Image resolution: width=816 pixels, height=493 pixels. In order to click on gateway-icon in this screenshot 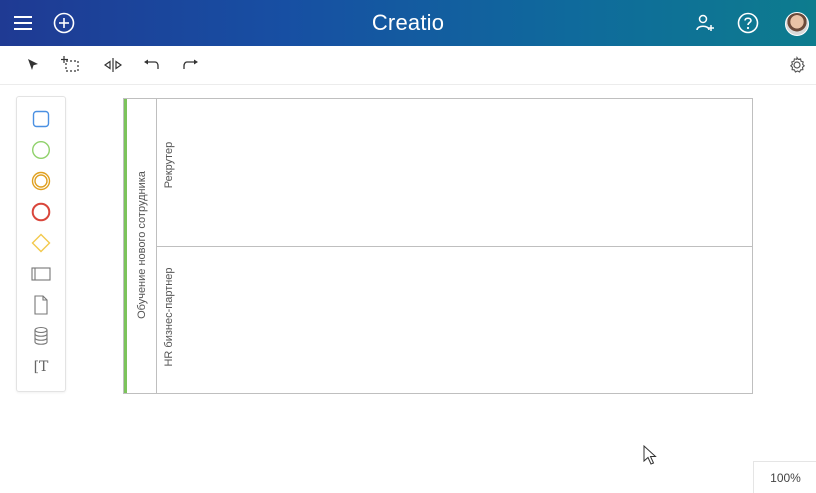, I will do `click(41, 243)`.